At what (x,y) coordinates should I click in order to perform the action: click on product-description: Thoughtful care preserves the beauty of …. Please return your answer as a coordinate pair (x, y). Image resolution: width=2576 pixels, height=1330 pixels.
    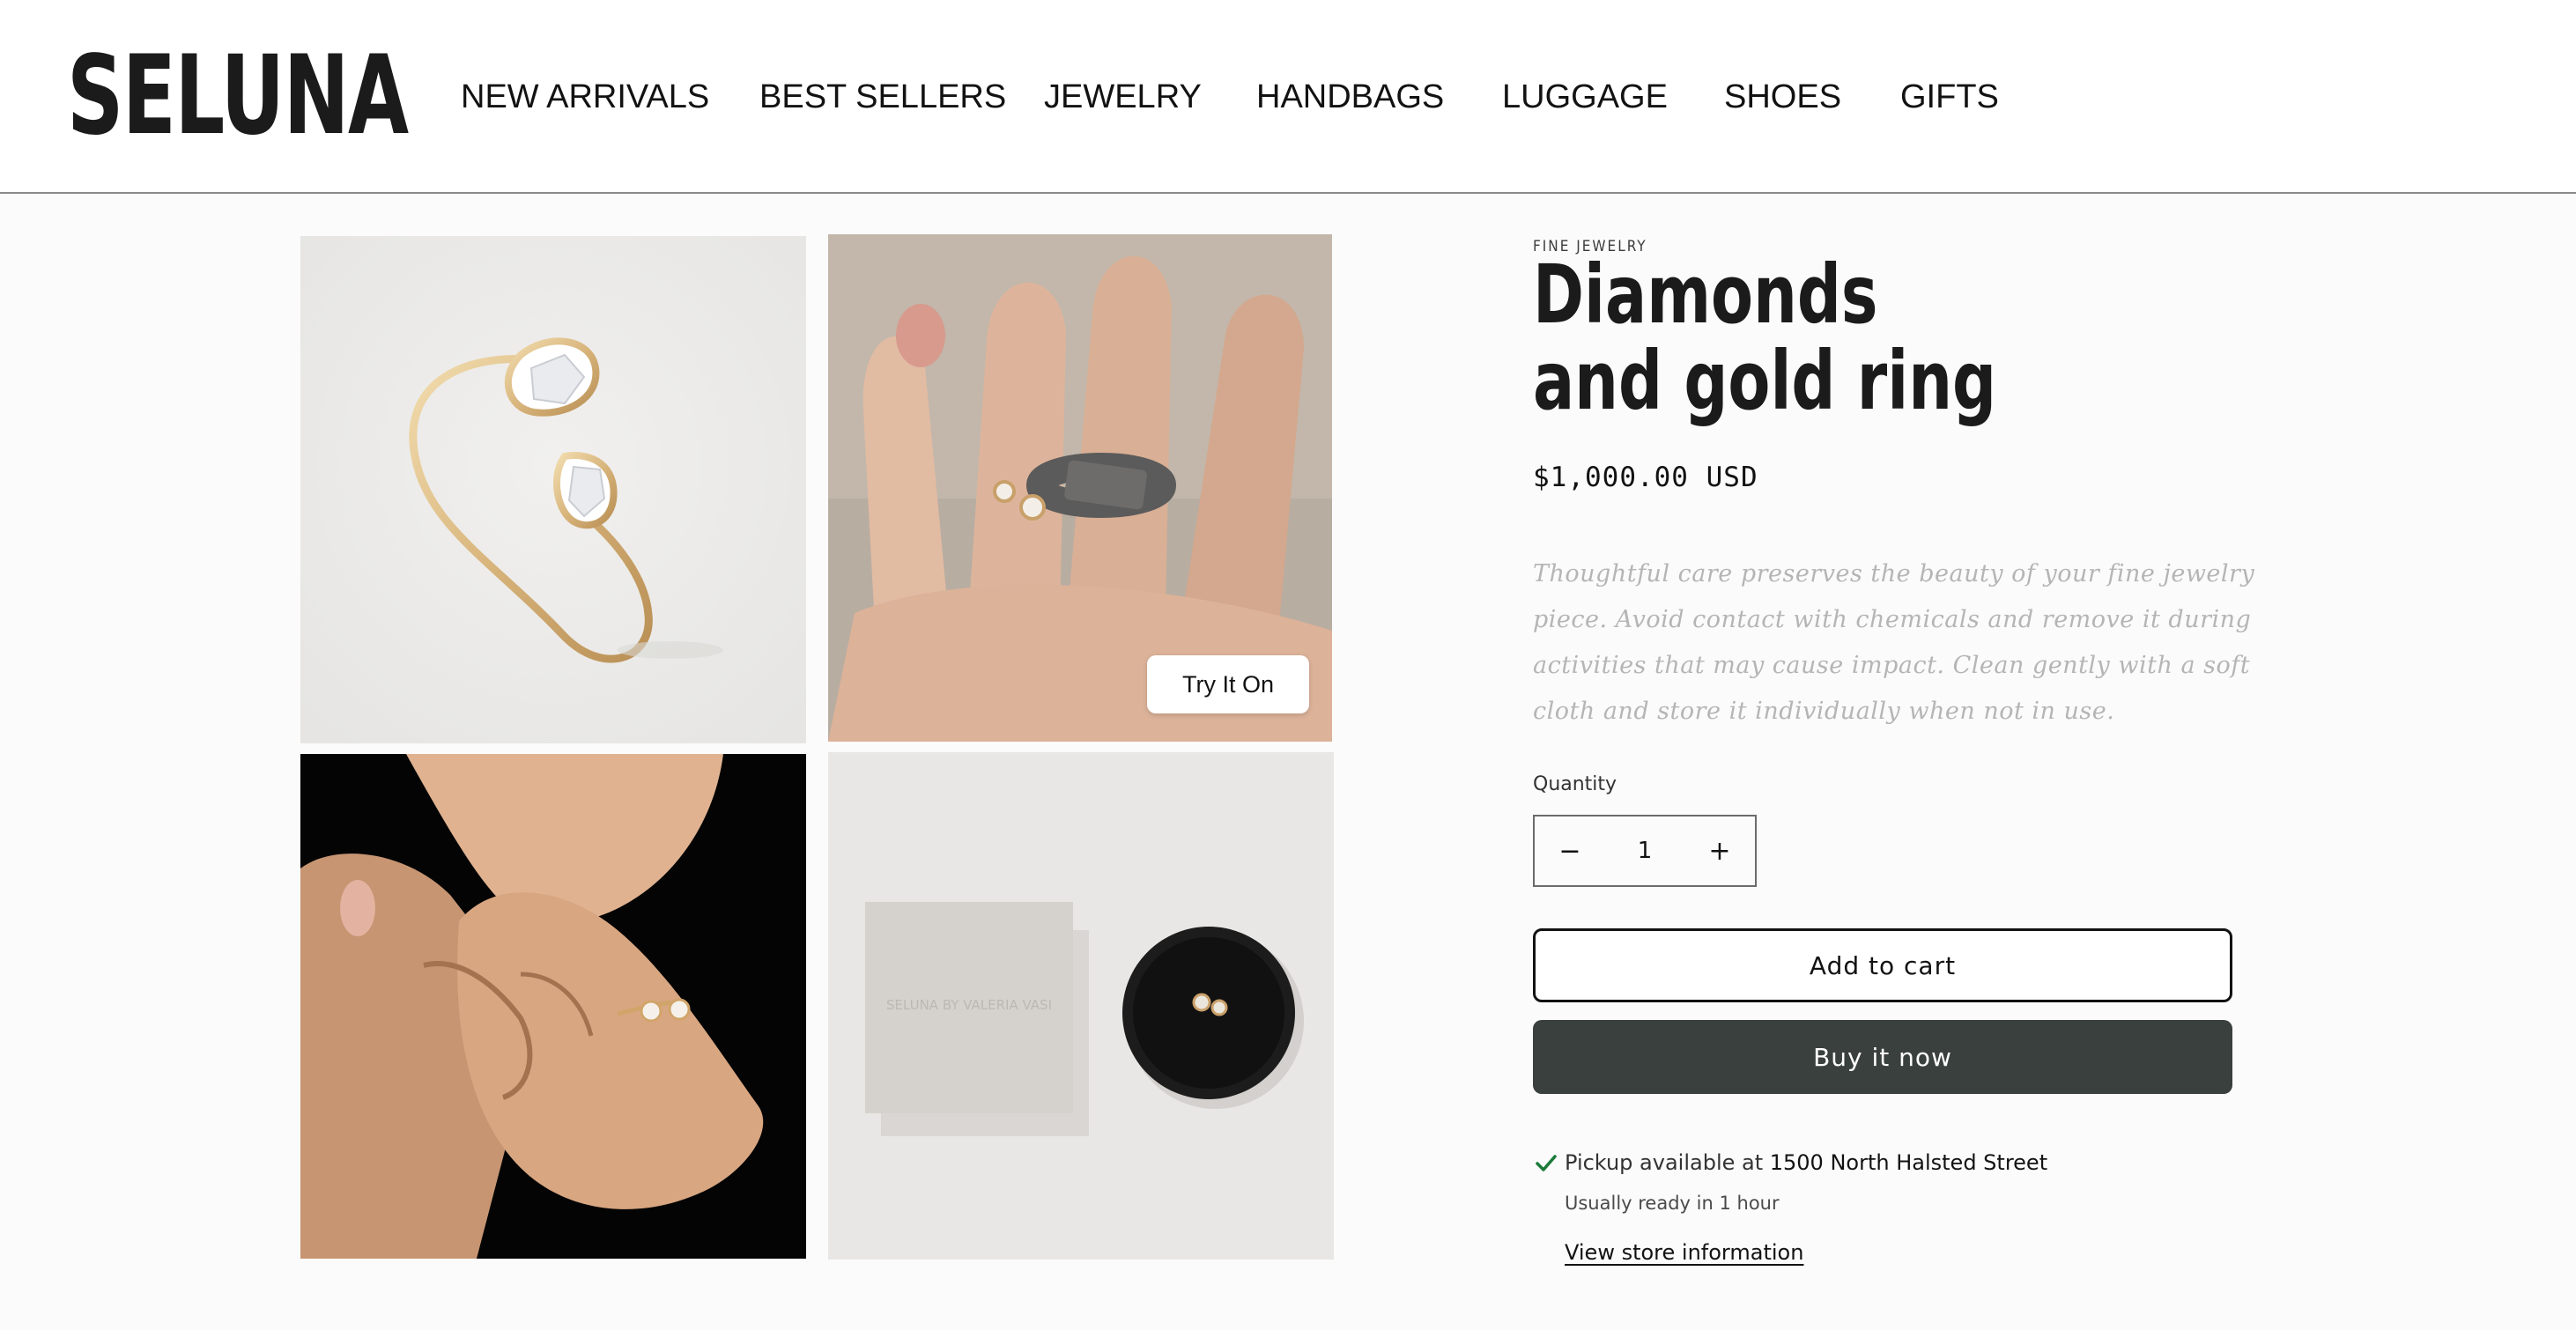
    Looking at the image, I should click on (1894, 642).